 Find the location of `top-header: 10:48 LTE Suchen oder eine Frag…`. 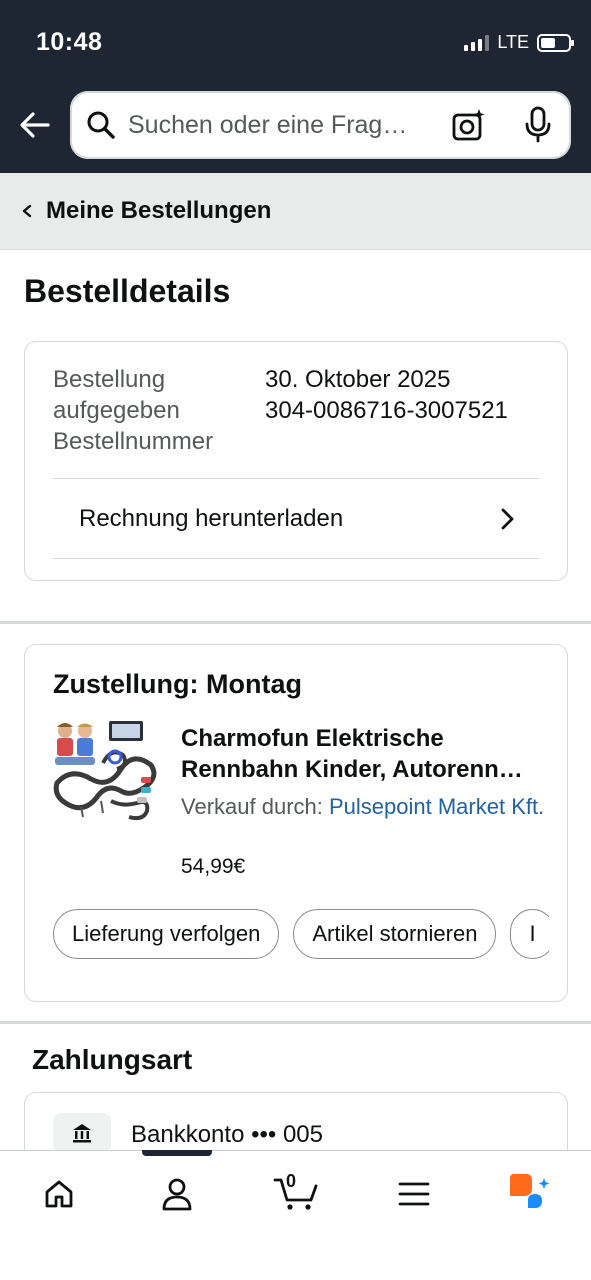

top-header: 10:48 LTE Suchen oder eine Frag… is located at coordinates (295, 86).